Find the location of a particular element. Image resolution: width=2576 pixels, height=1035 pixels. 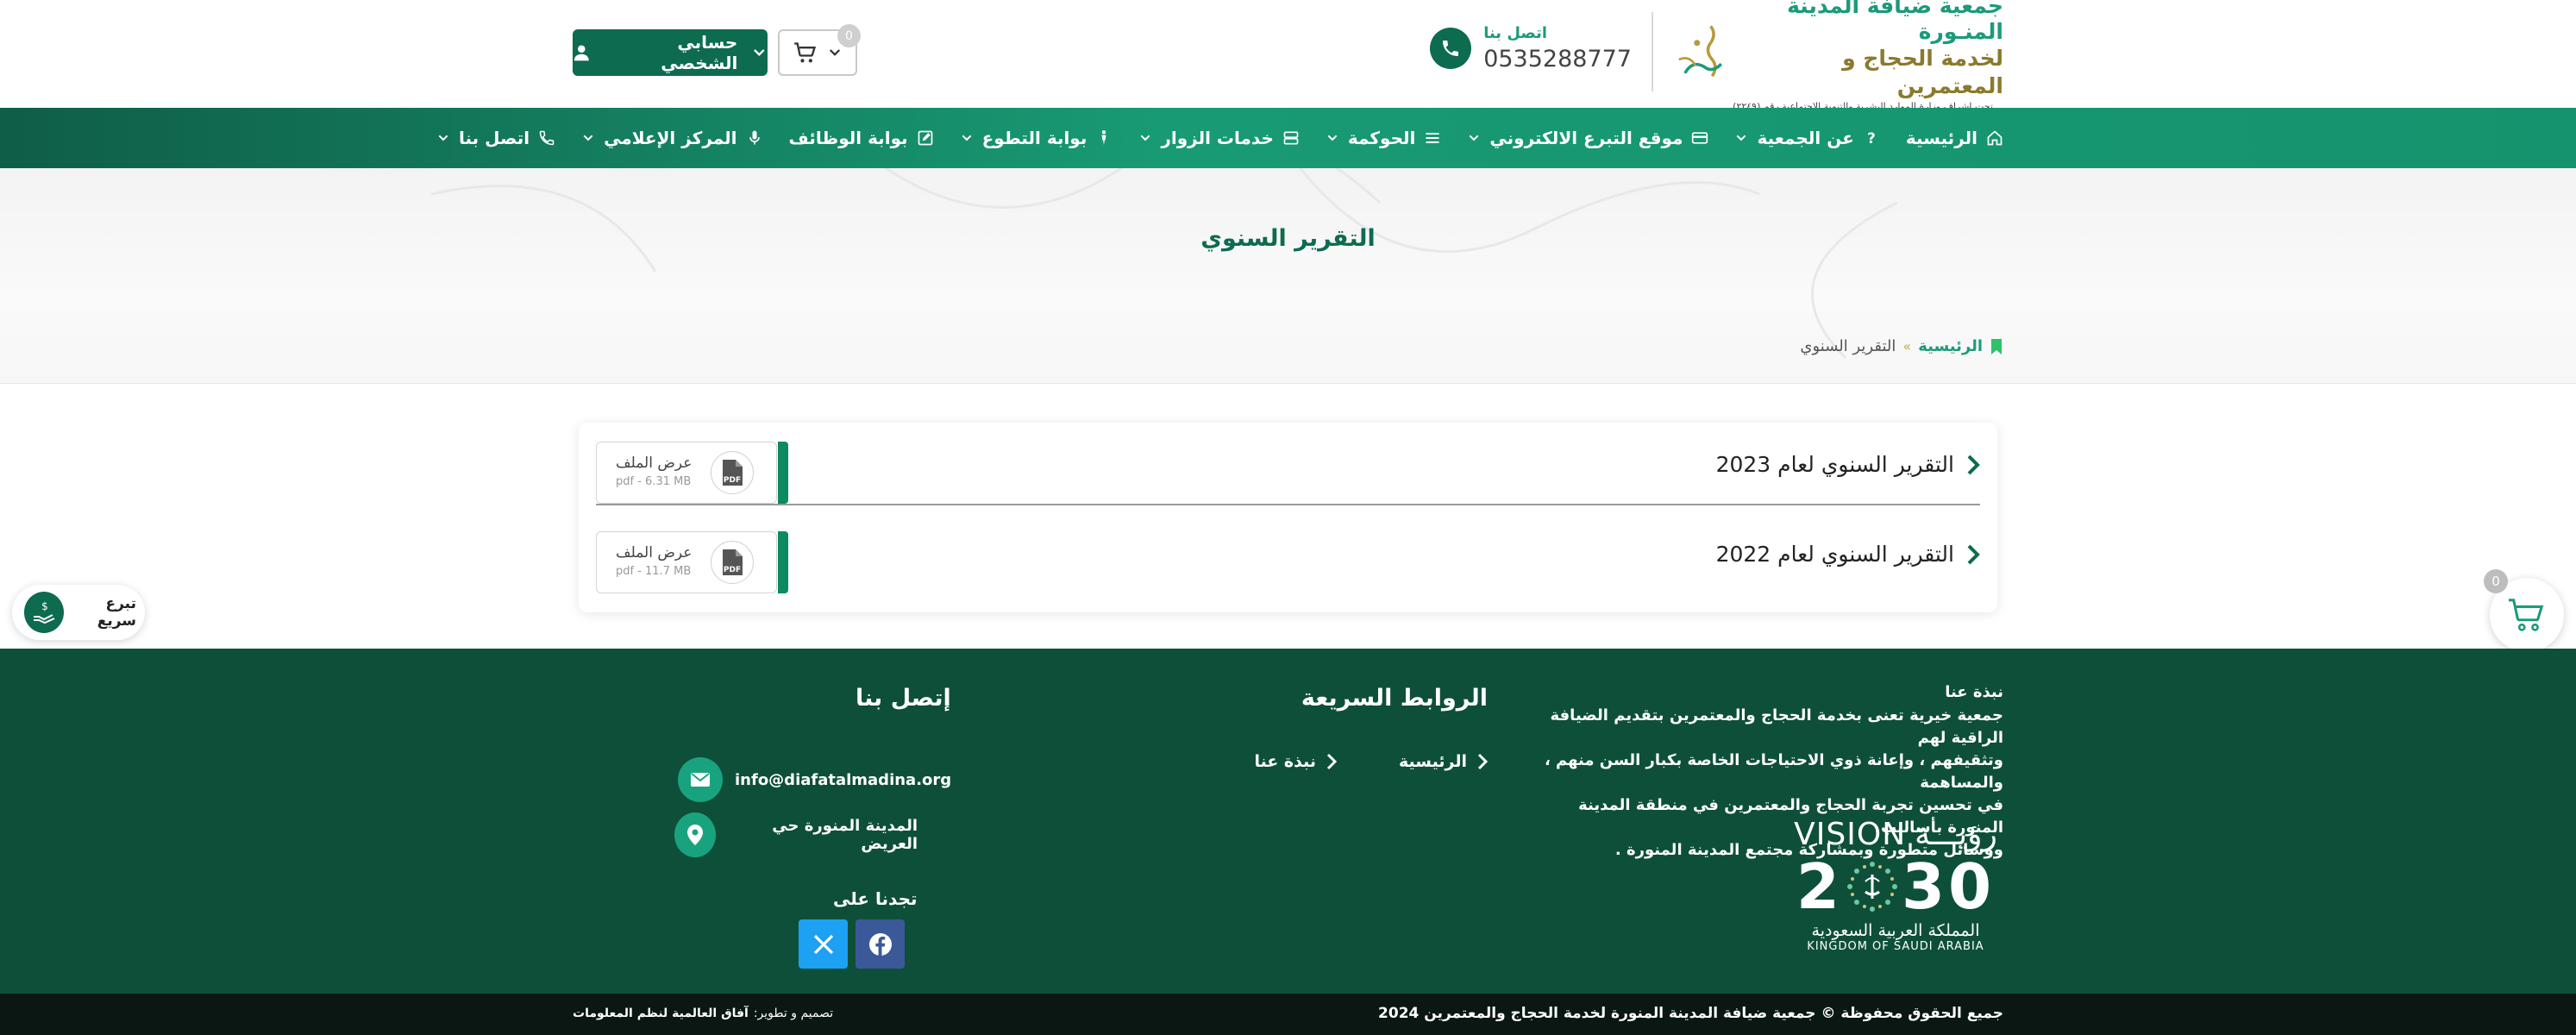

nav-item: بوابة الوظائف is located at coordinates (861, 138).